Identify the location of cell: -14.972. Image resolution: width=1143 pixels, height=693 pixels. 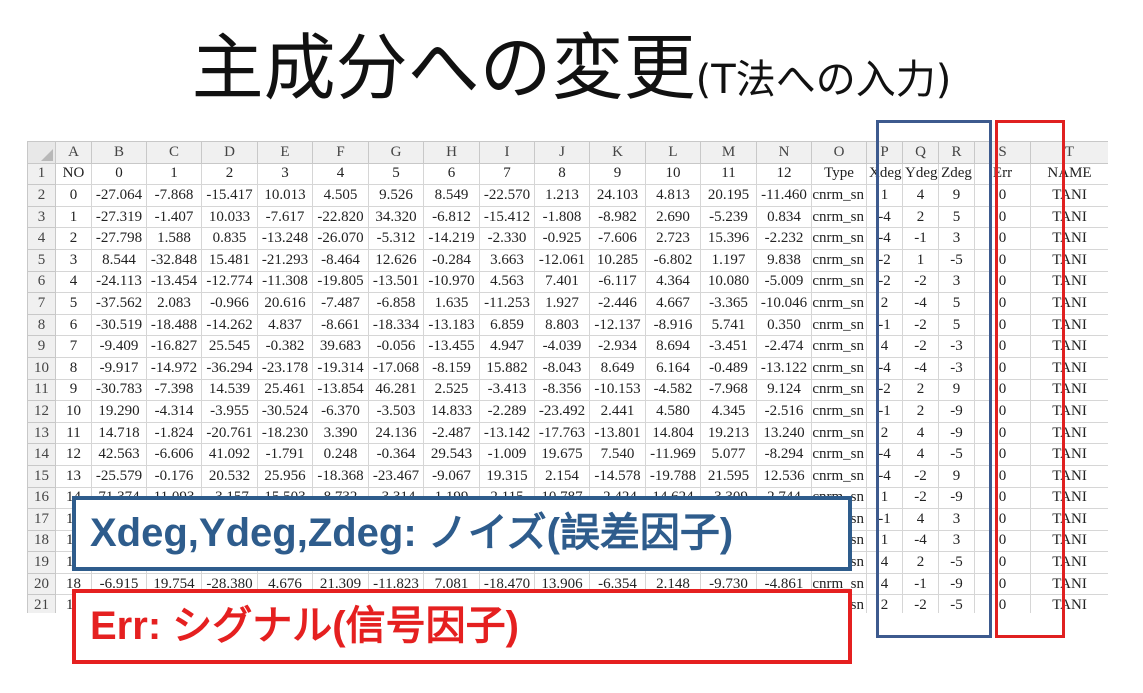
(174, 368).